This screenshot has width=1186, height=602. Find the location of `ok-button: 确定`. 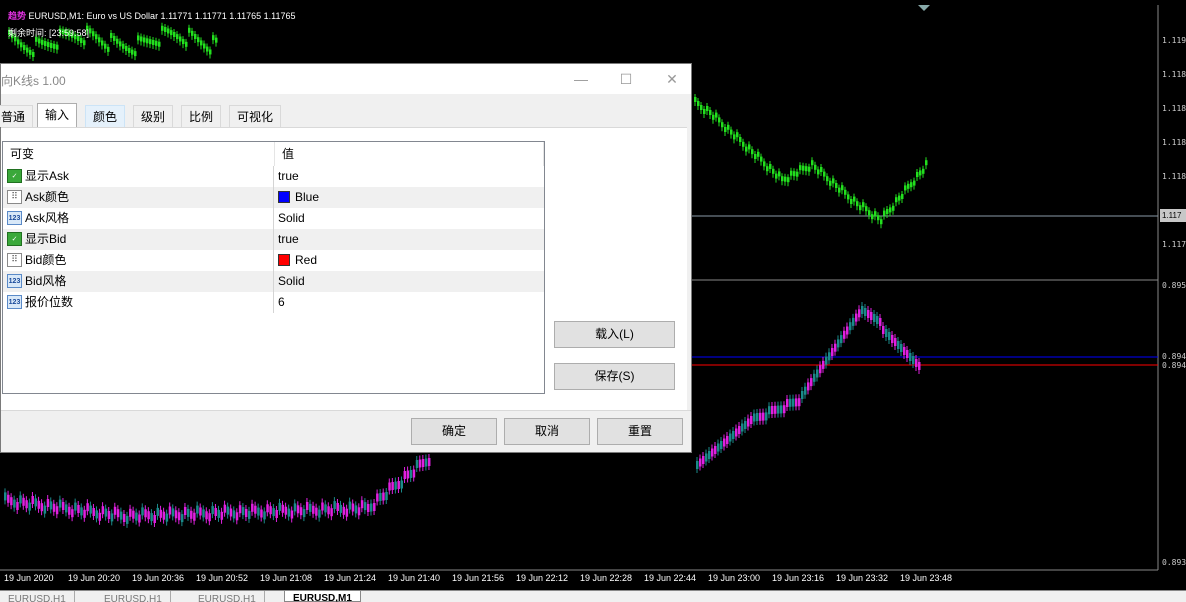

ok-button: 确定 is located at coordinates (454, 431).